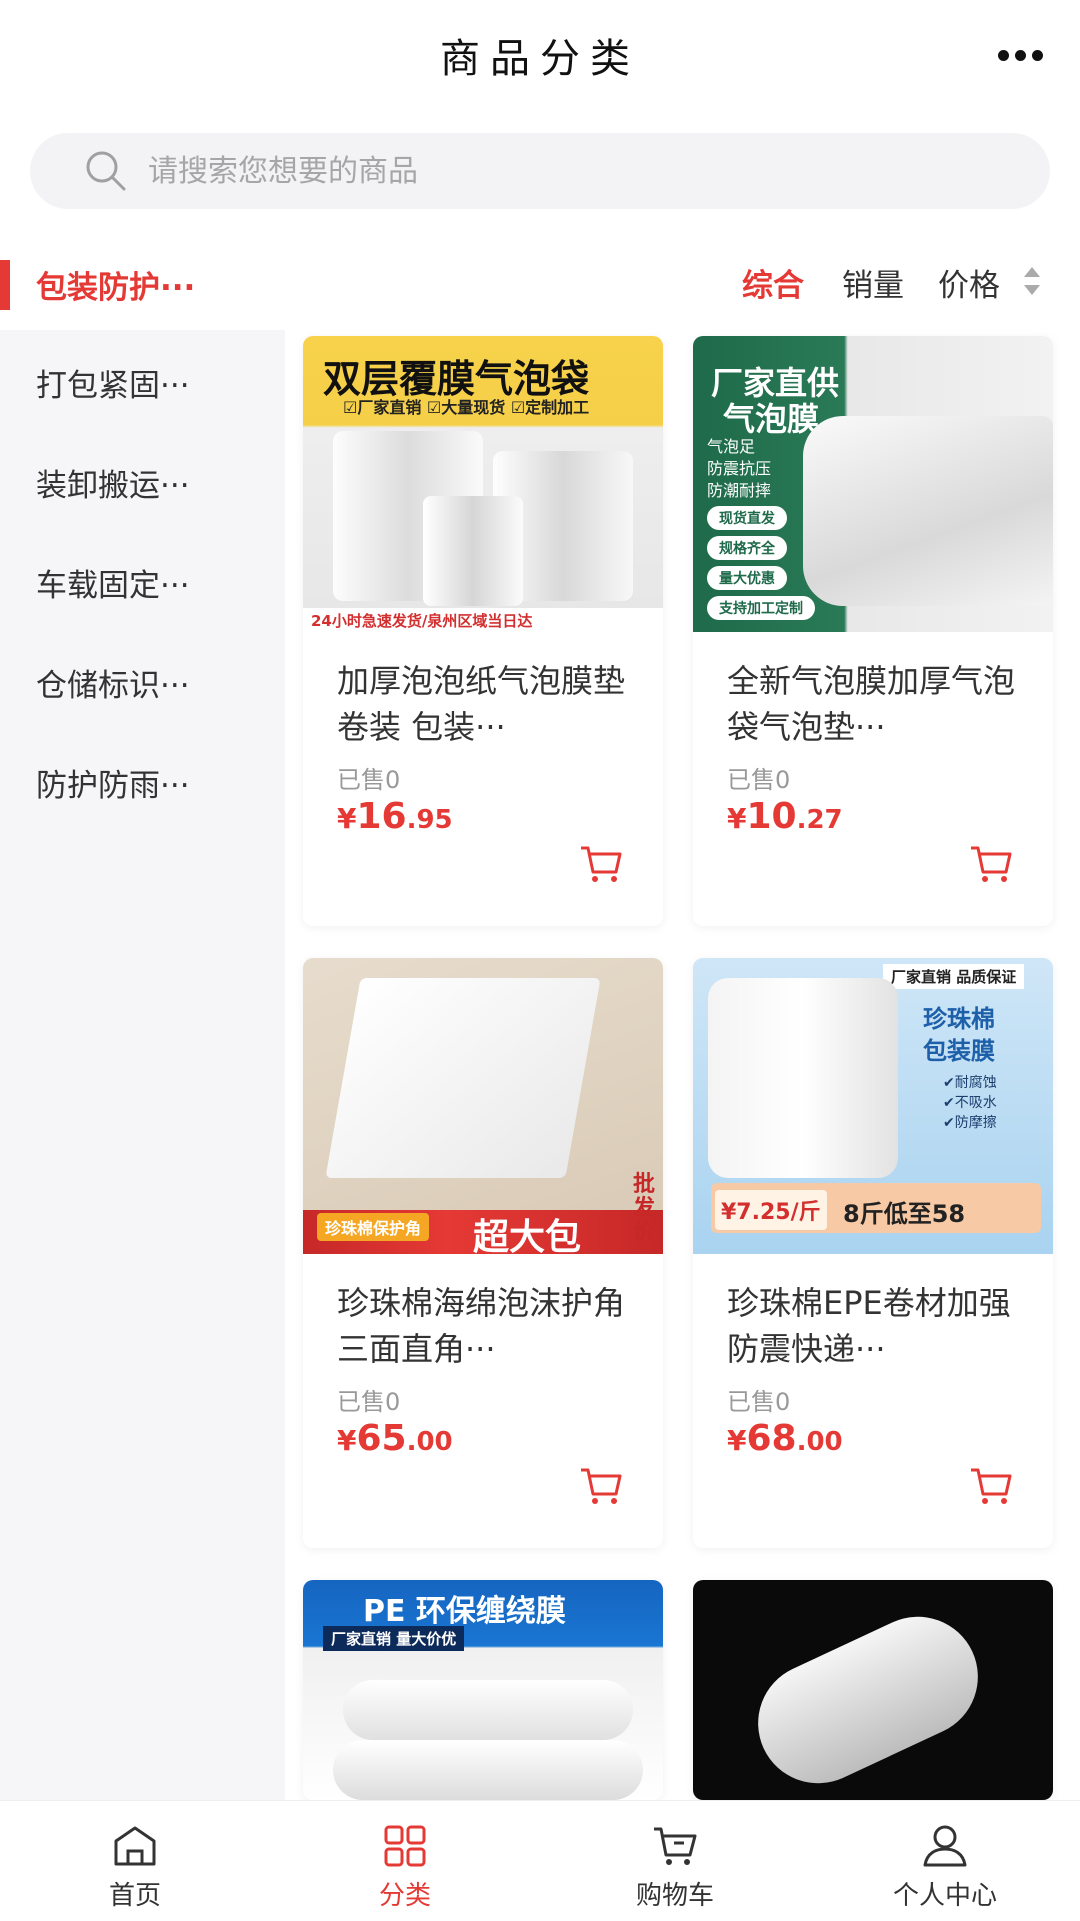 The image size is (1080, 1921). Describe the element at coordinates (970, 1103) in the screenshot. I see `image-features: ✔耐腐蚀 ✔不吸水 ✔防摩擦` at that location.